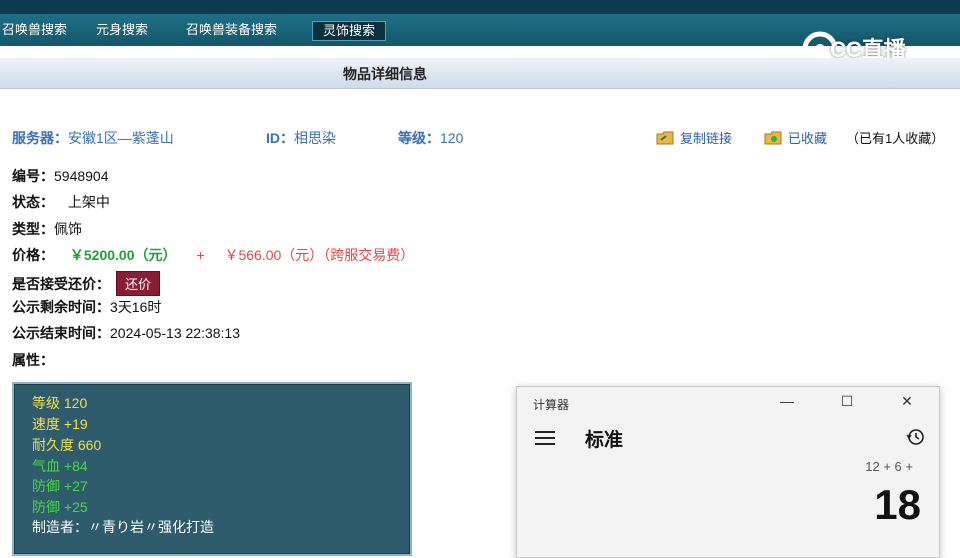  What do you see at coordinates (67, 445) in the screenshot?
I see `attr-durability: 耐久度 660` at bounding box center [67, 445].